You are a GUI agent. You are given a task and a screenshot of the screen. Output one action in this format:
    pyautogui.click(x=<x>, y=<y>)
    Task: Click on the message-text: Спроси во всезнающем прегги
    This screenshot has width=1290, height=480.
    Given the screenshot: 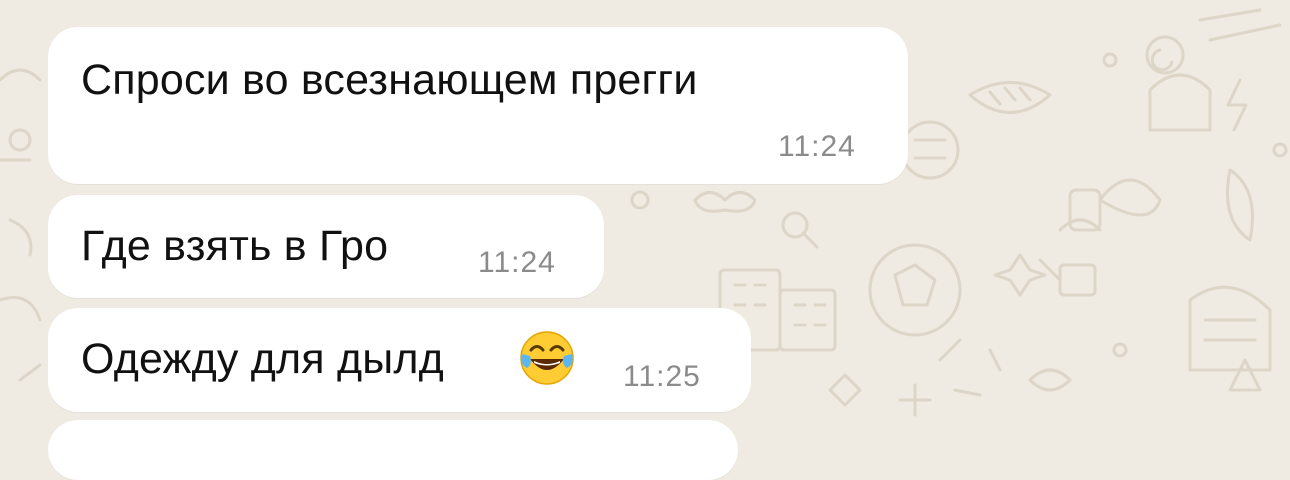 What is the action you would take?
    pyautogui.click(x=389, y=80)
    